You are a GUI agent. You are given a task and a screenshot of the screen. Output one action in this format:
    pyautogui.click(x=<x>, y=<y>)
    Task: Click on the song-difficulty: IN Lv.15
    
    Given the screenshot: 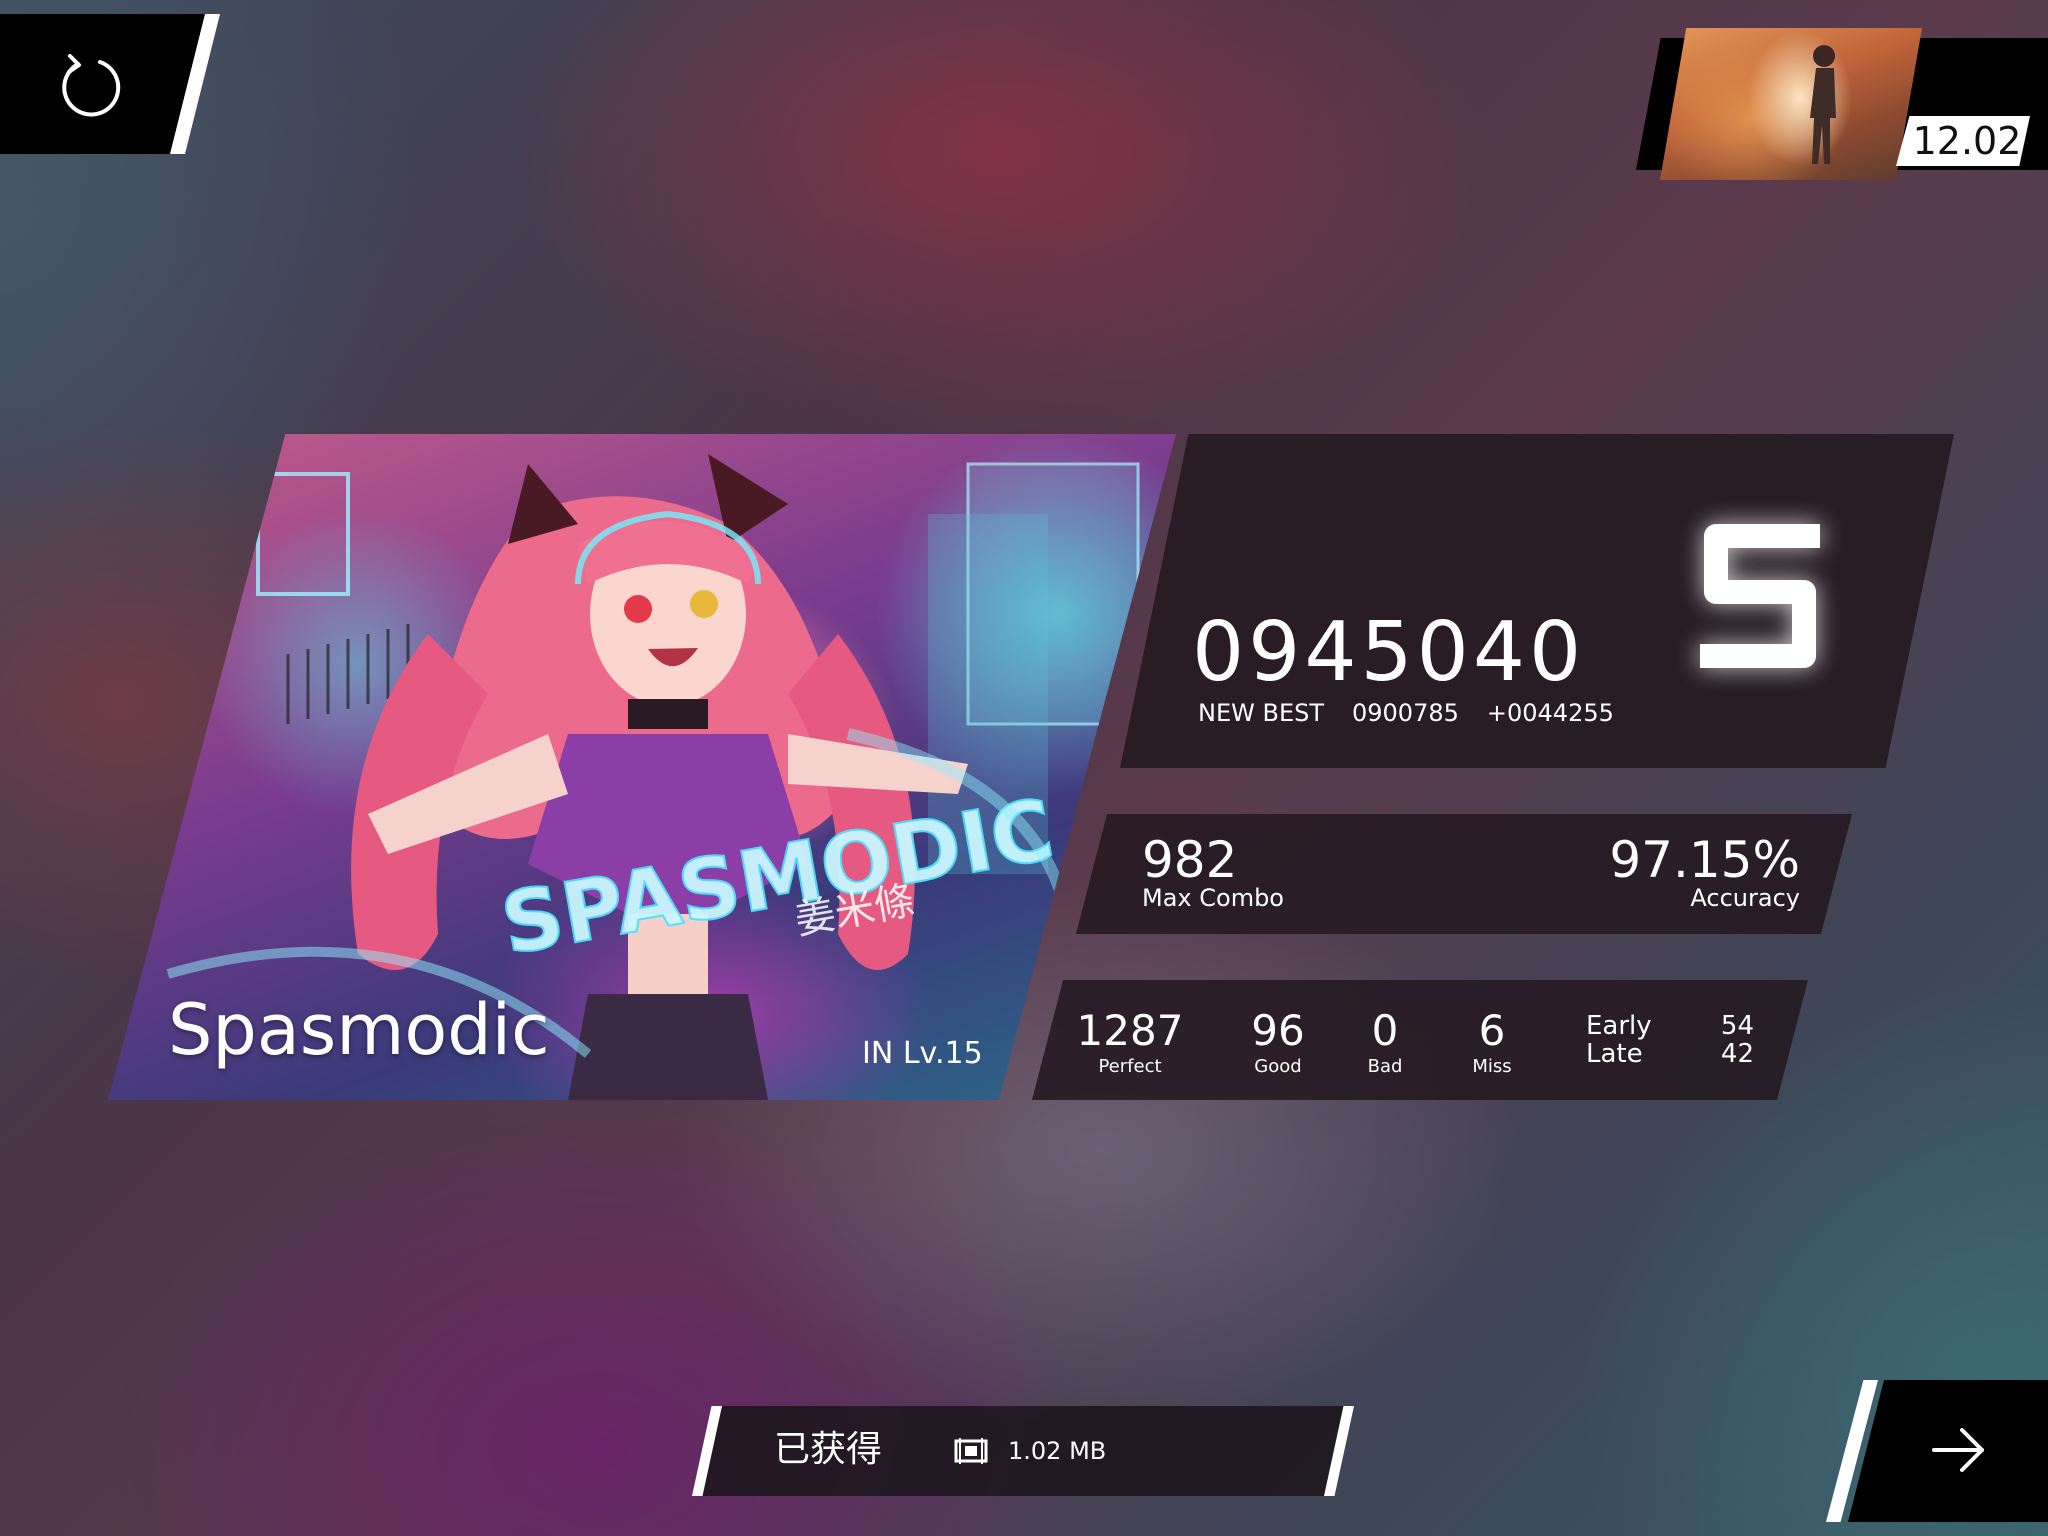 What is the action you would take?
    pyautogui.click(x=922, y=1054)
    